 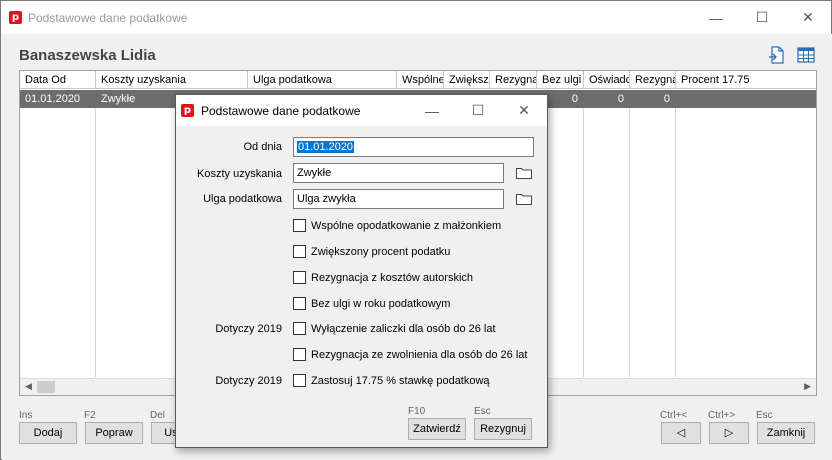 I want to click on confirm-button: Zatwierdź, so click(x=437, y=429).